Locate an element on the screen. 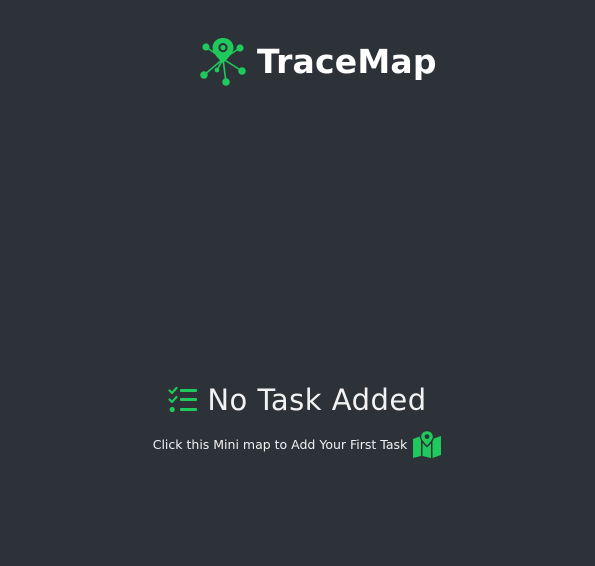  empty-state-heading: No Task Added is located at coordinates (297, 400).